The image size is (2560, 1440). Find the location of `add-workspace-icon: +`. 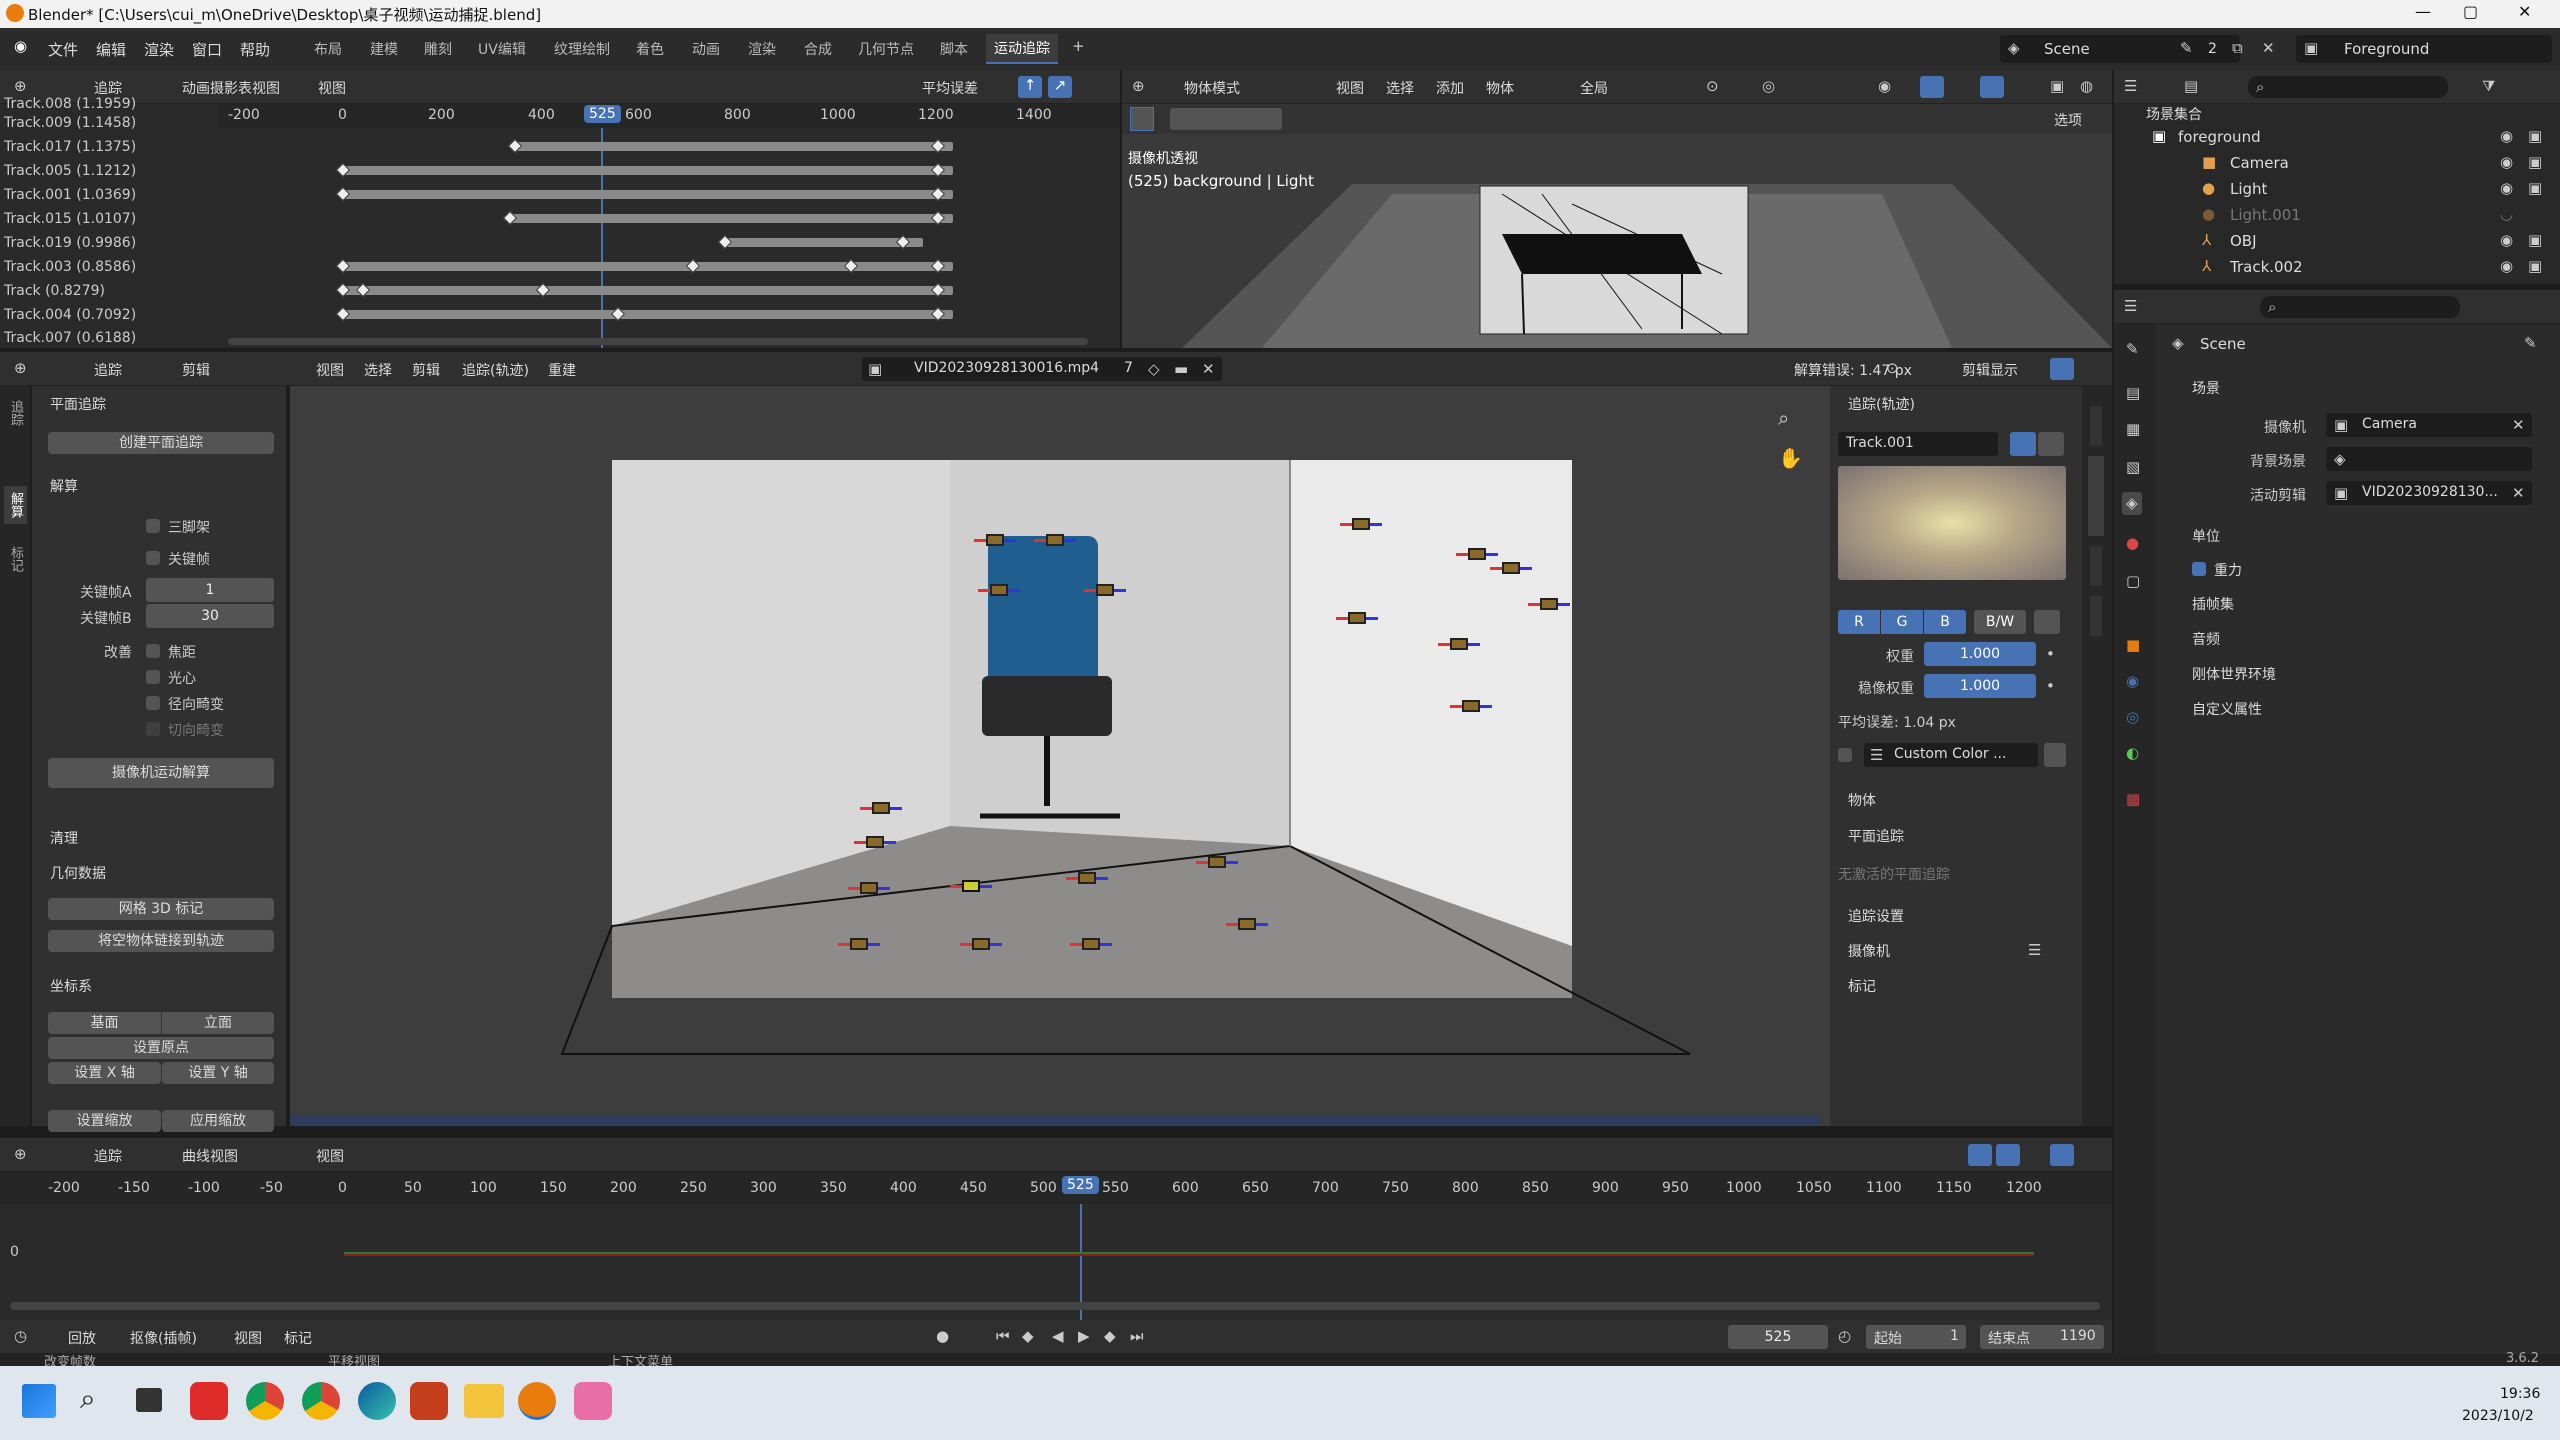

add-workspace-icon: + is located at coordinates (1078, 46).